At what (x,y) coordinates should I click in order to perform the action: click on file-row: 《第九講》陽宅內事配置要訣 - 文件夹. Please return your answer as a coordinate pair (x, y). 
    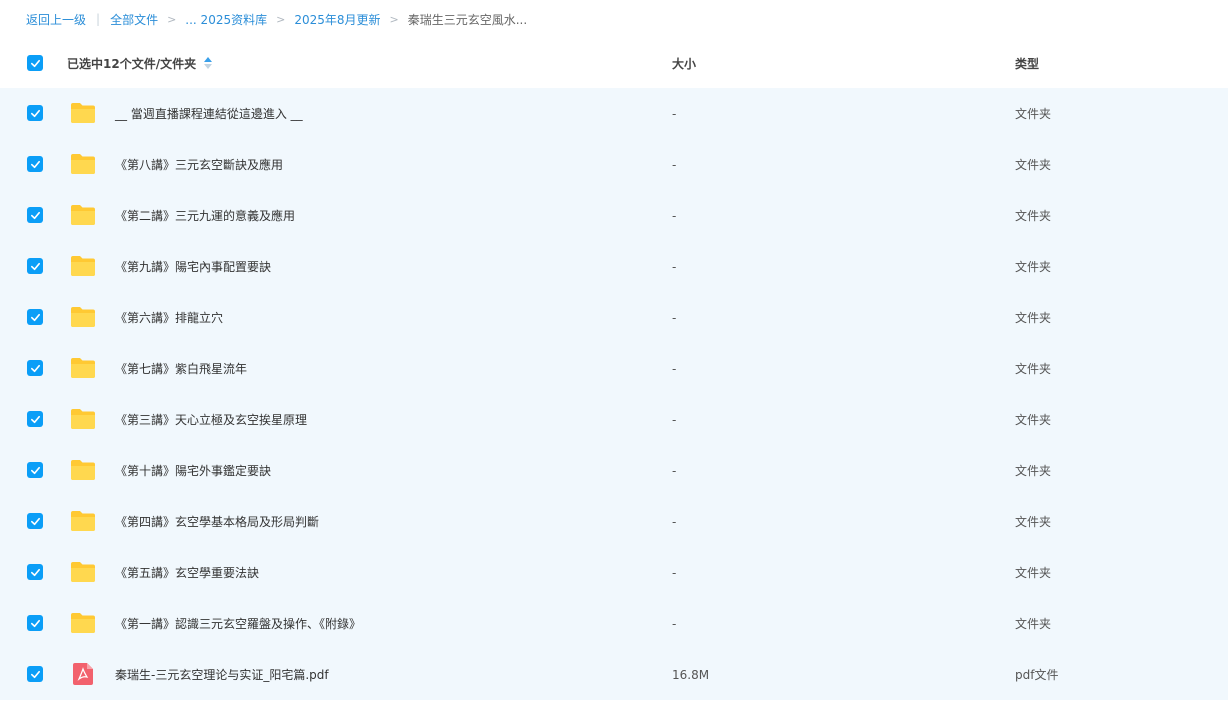
    Looking at the image, I should click on (614, 266).